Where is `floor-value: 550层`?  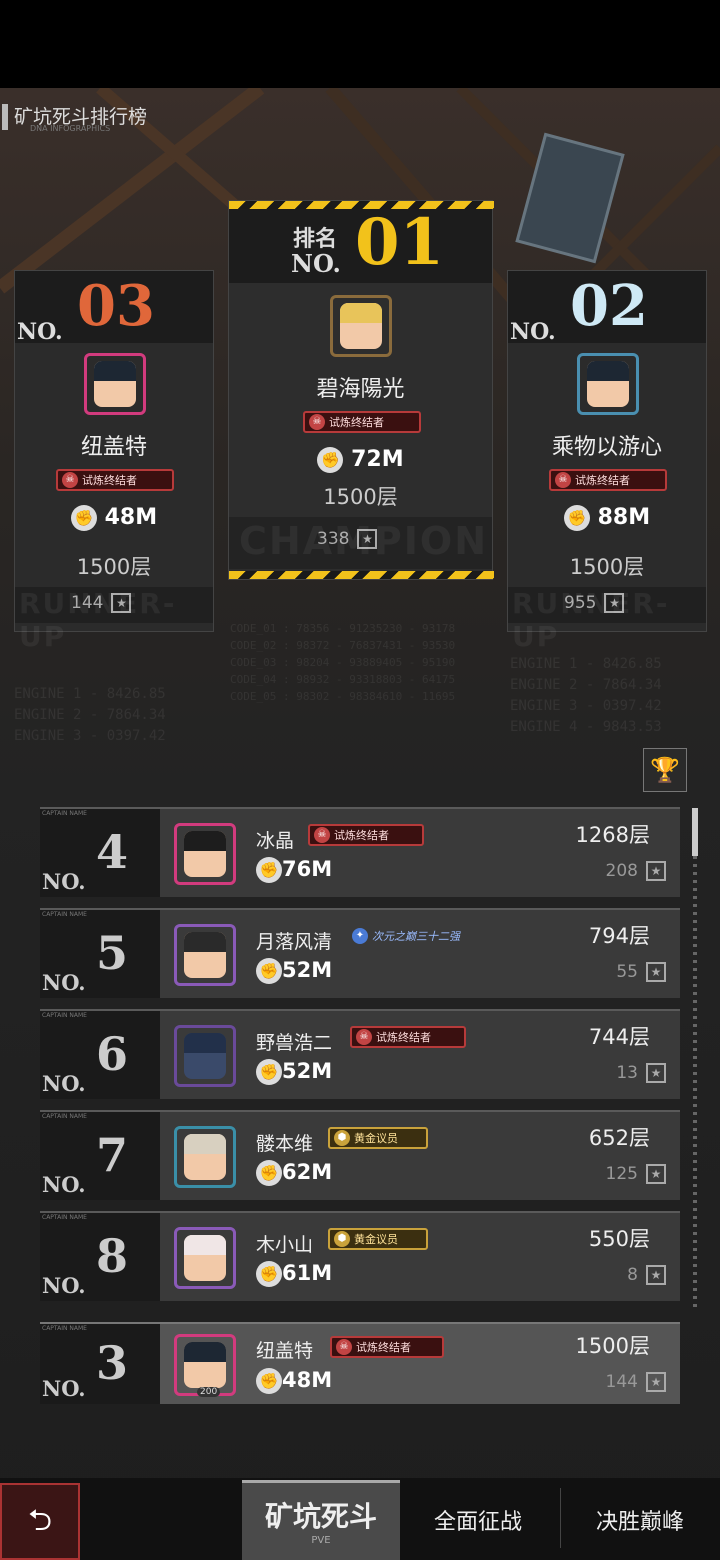
floor-value: 550层 is located at coordinates (619, 1239).